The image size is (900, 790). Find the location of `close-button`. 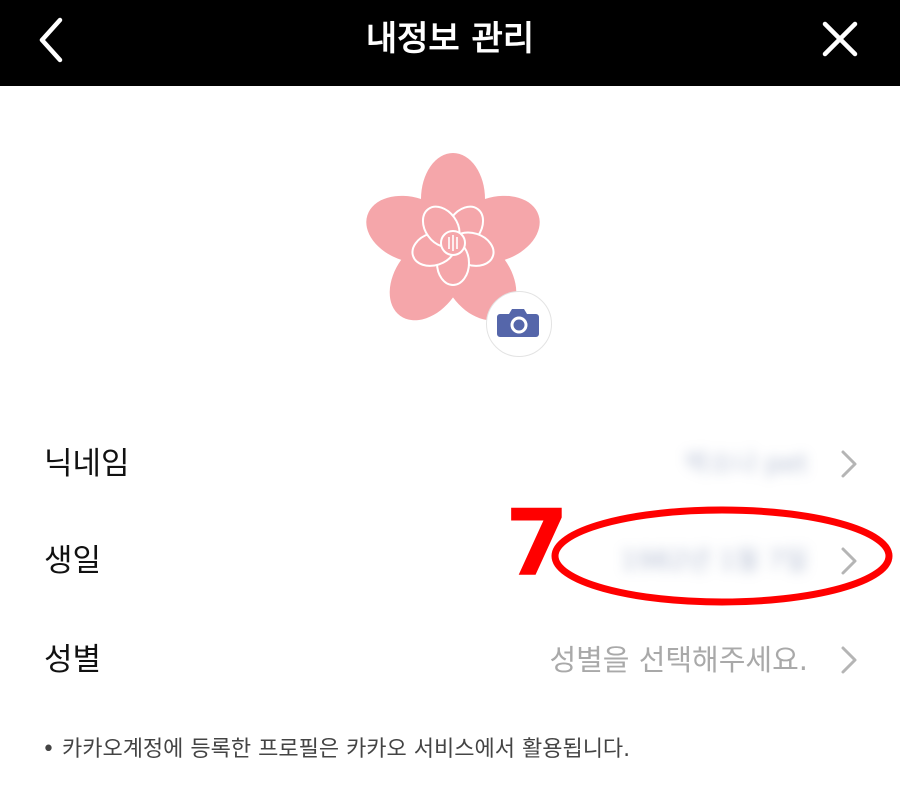

close-button is located at coordinates (840, 43).